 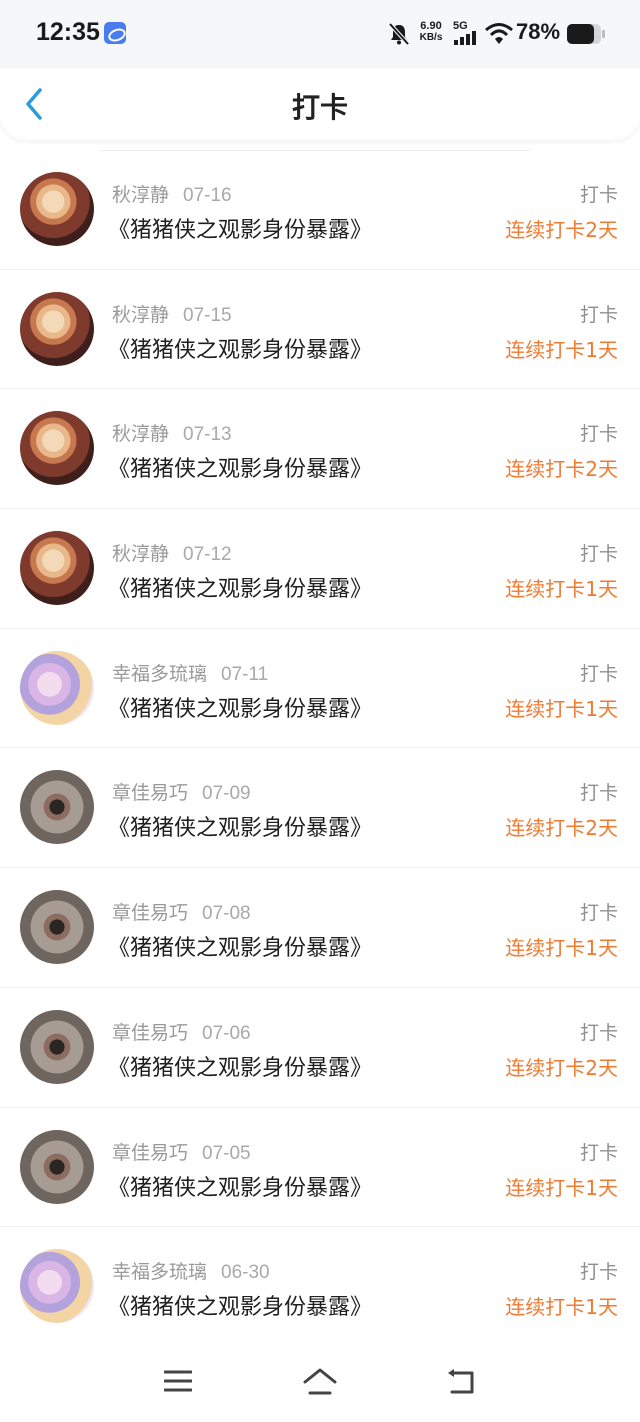 I want to click on user-name: 秋淳静 07-12, so click(x=172, y=552).